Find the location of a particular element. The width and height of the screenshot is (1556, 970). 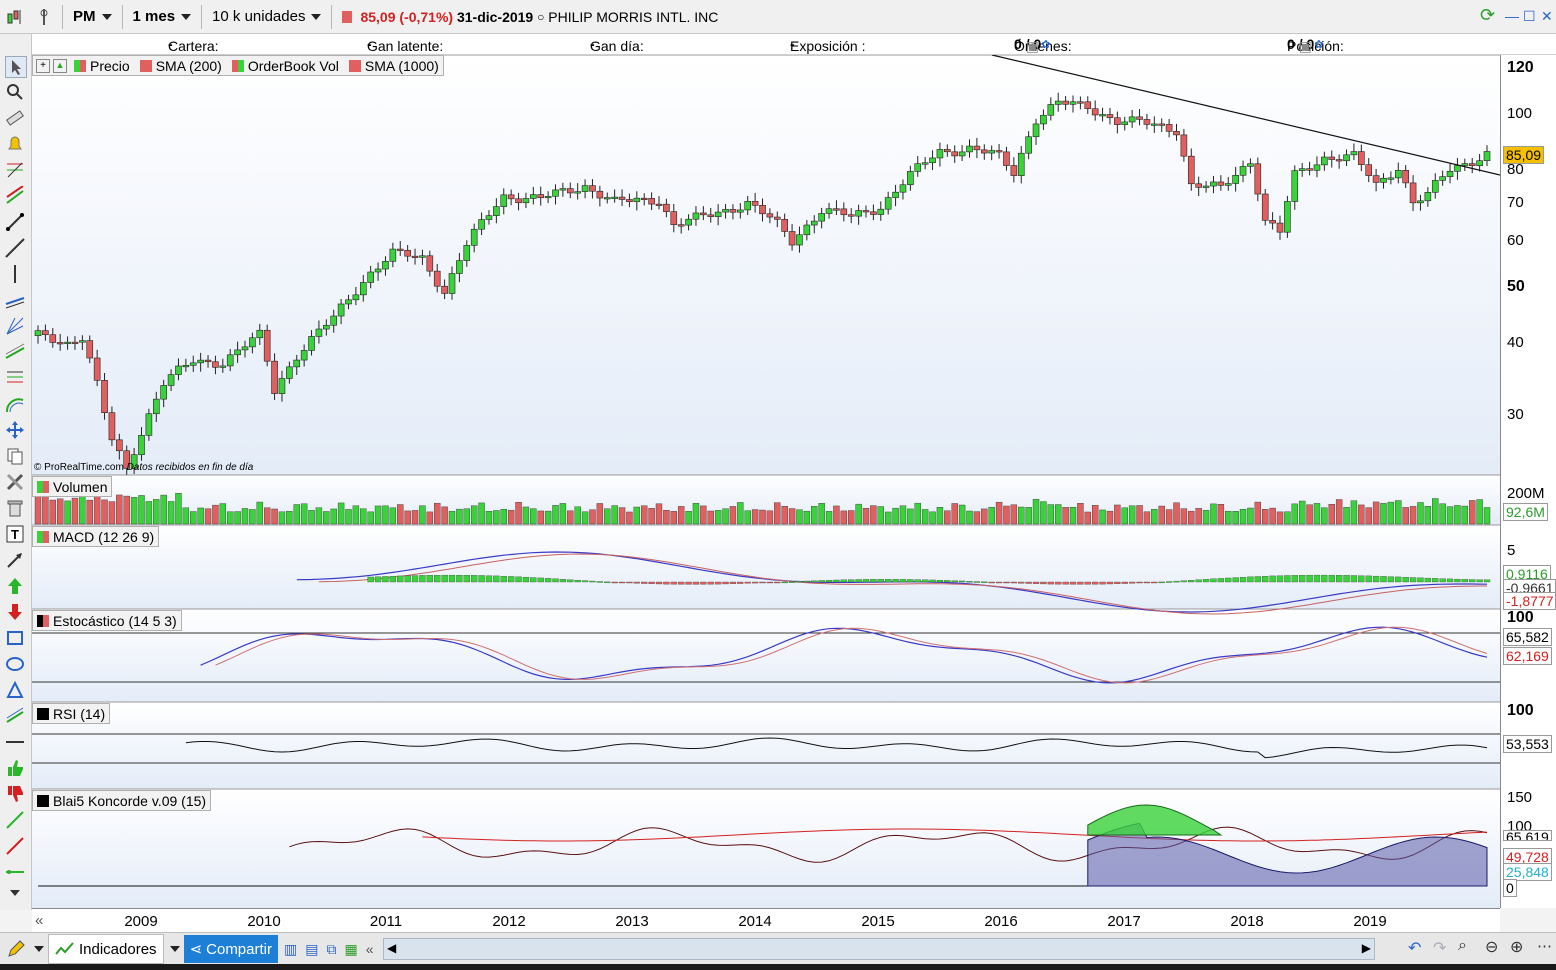

zoom-out-icon: ⊖ is located at coordinates (1491, 947).